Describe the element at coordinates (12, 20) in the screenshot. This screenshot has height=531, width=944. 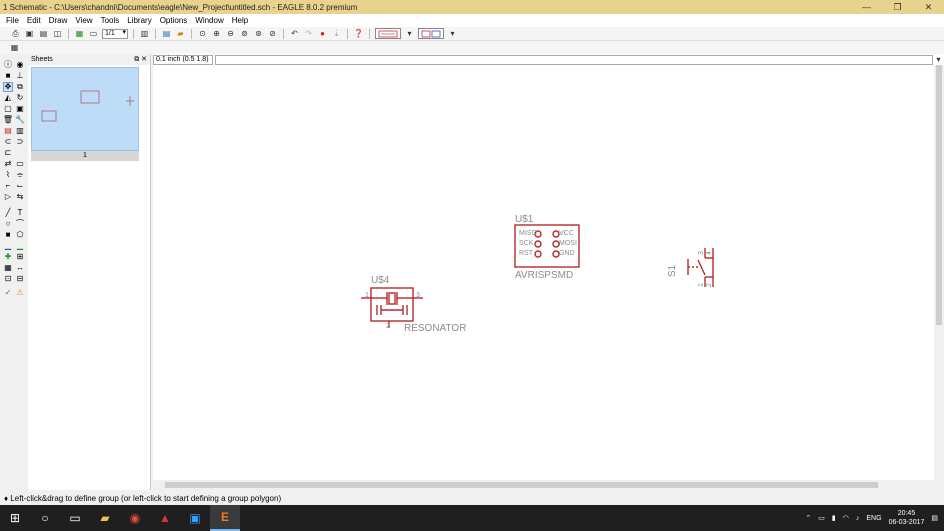
I see `menu-file: File` at that location.